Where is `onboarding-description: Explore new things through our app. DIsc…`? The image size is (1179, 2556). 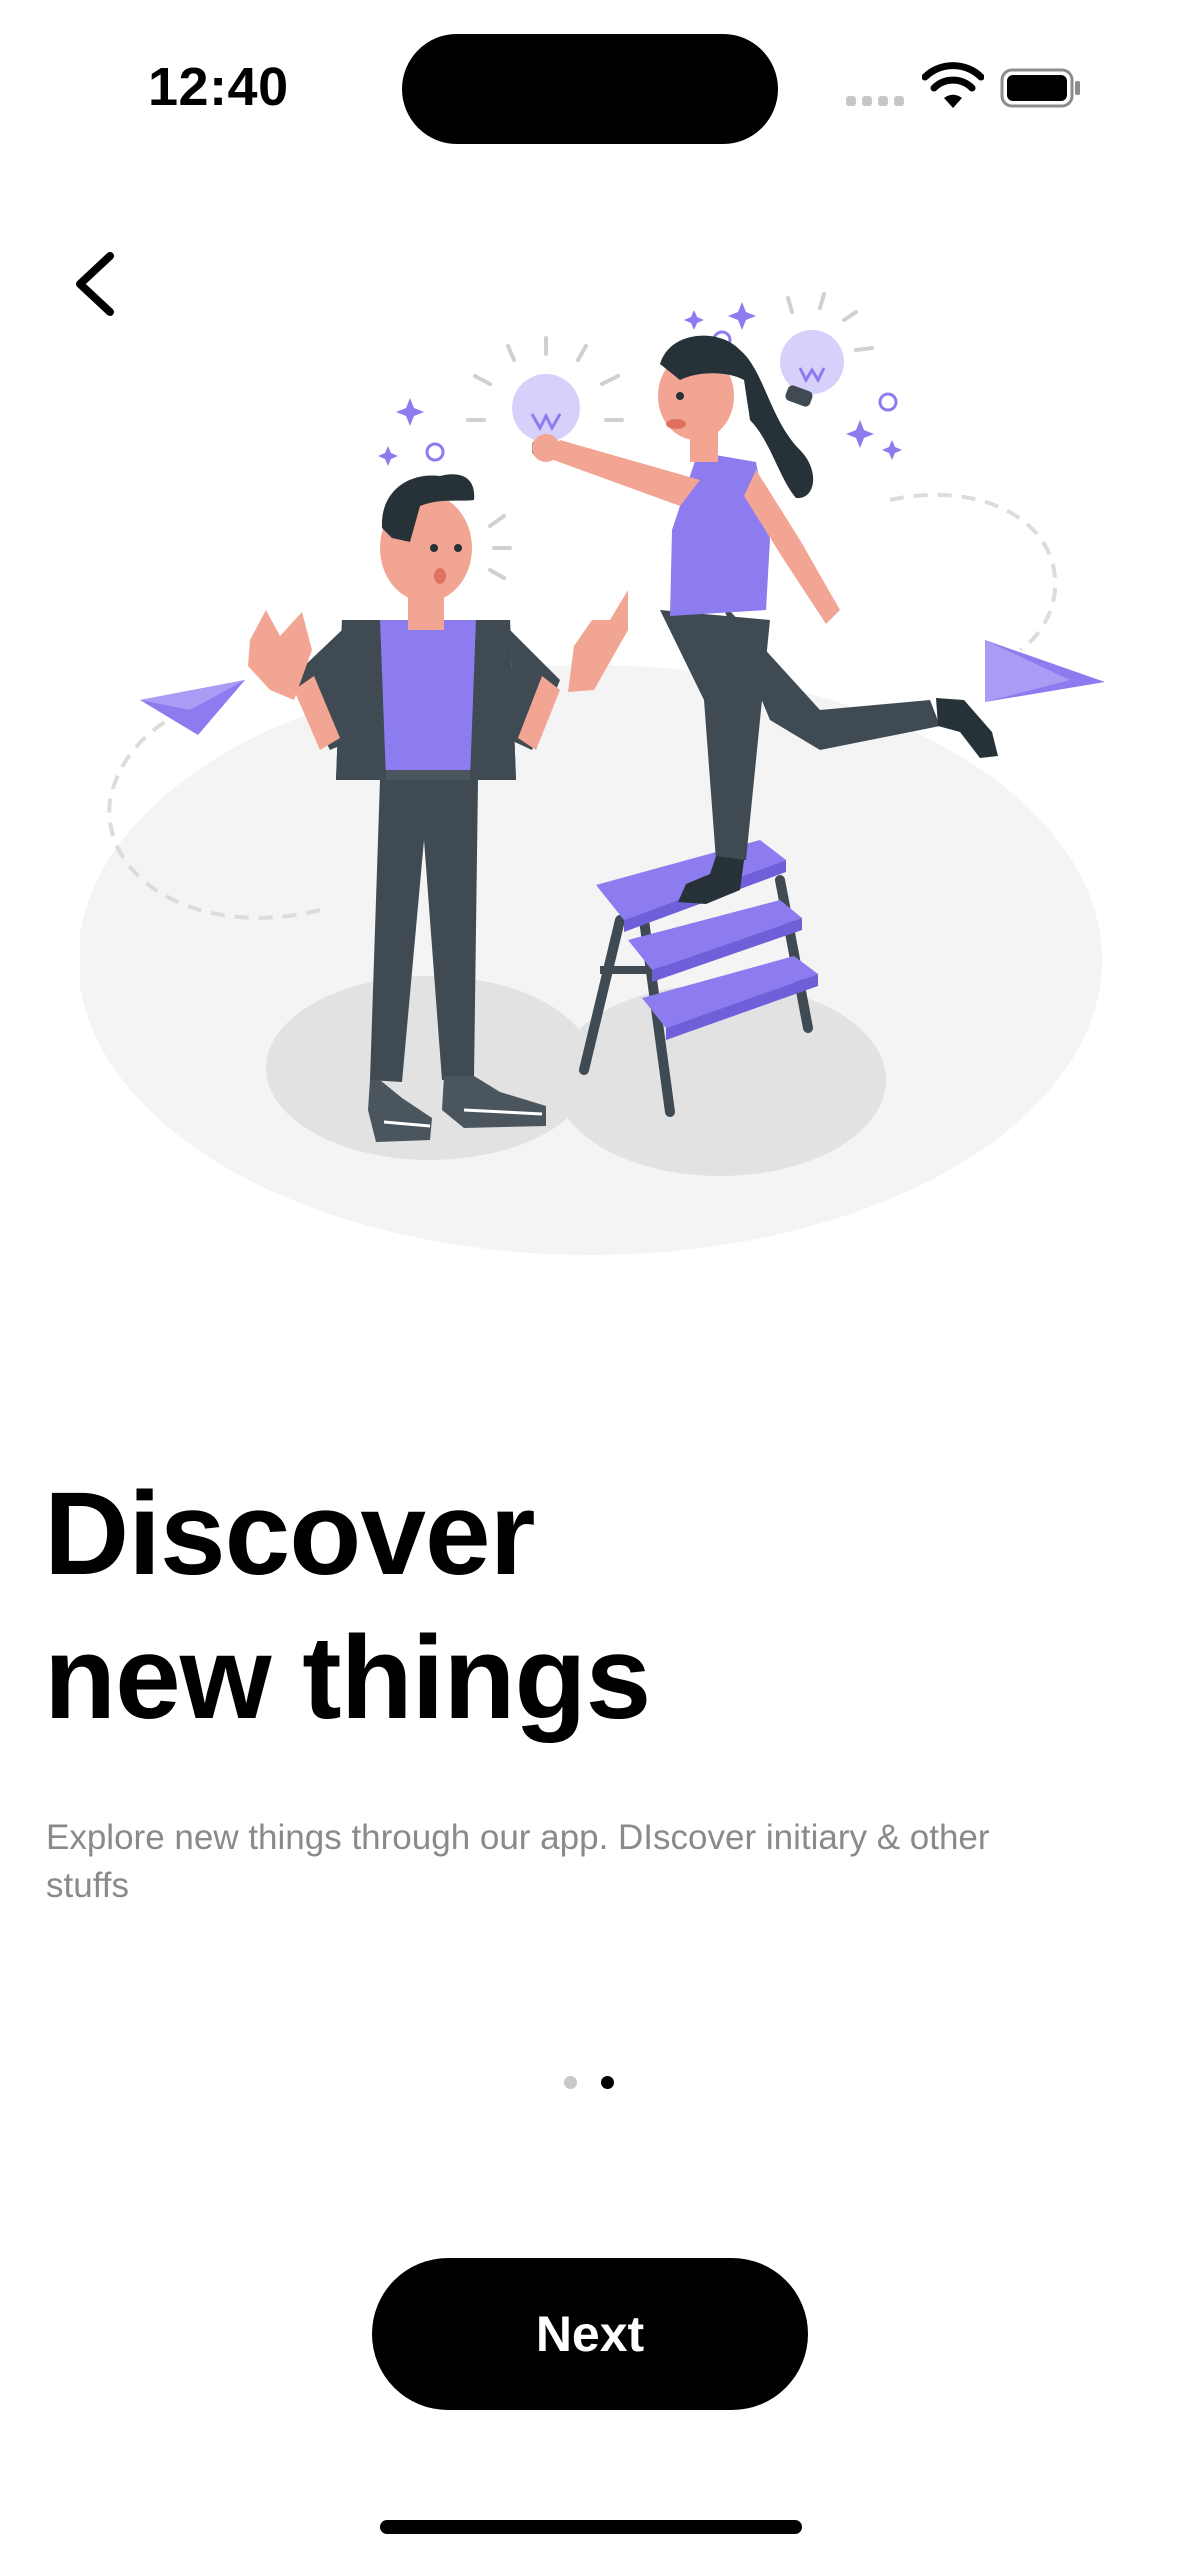 onboarding-description: Explore new things through our app. DIsc… is located at coordinates (518, 1861).